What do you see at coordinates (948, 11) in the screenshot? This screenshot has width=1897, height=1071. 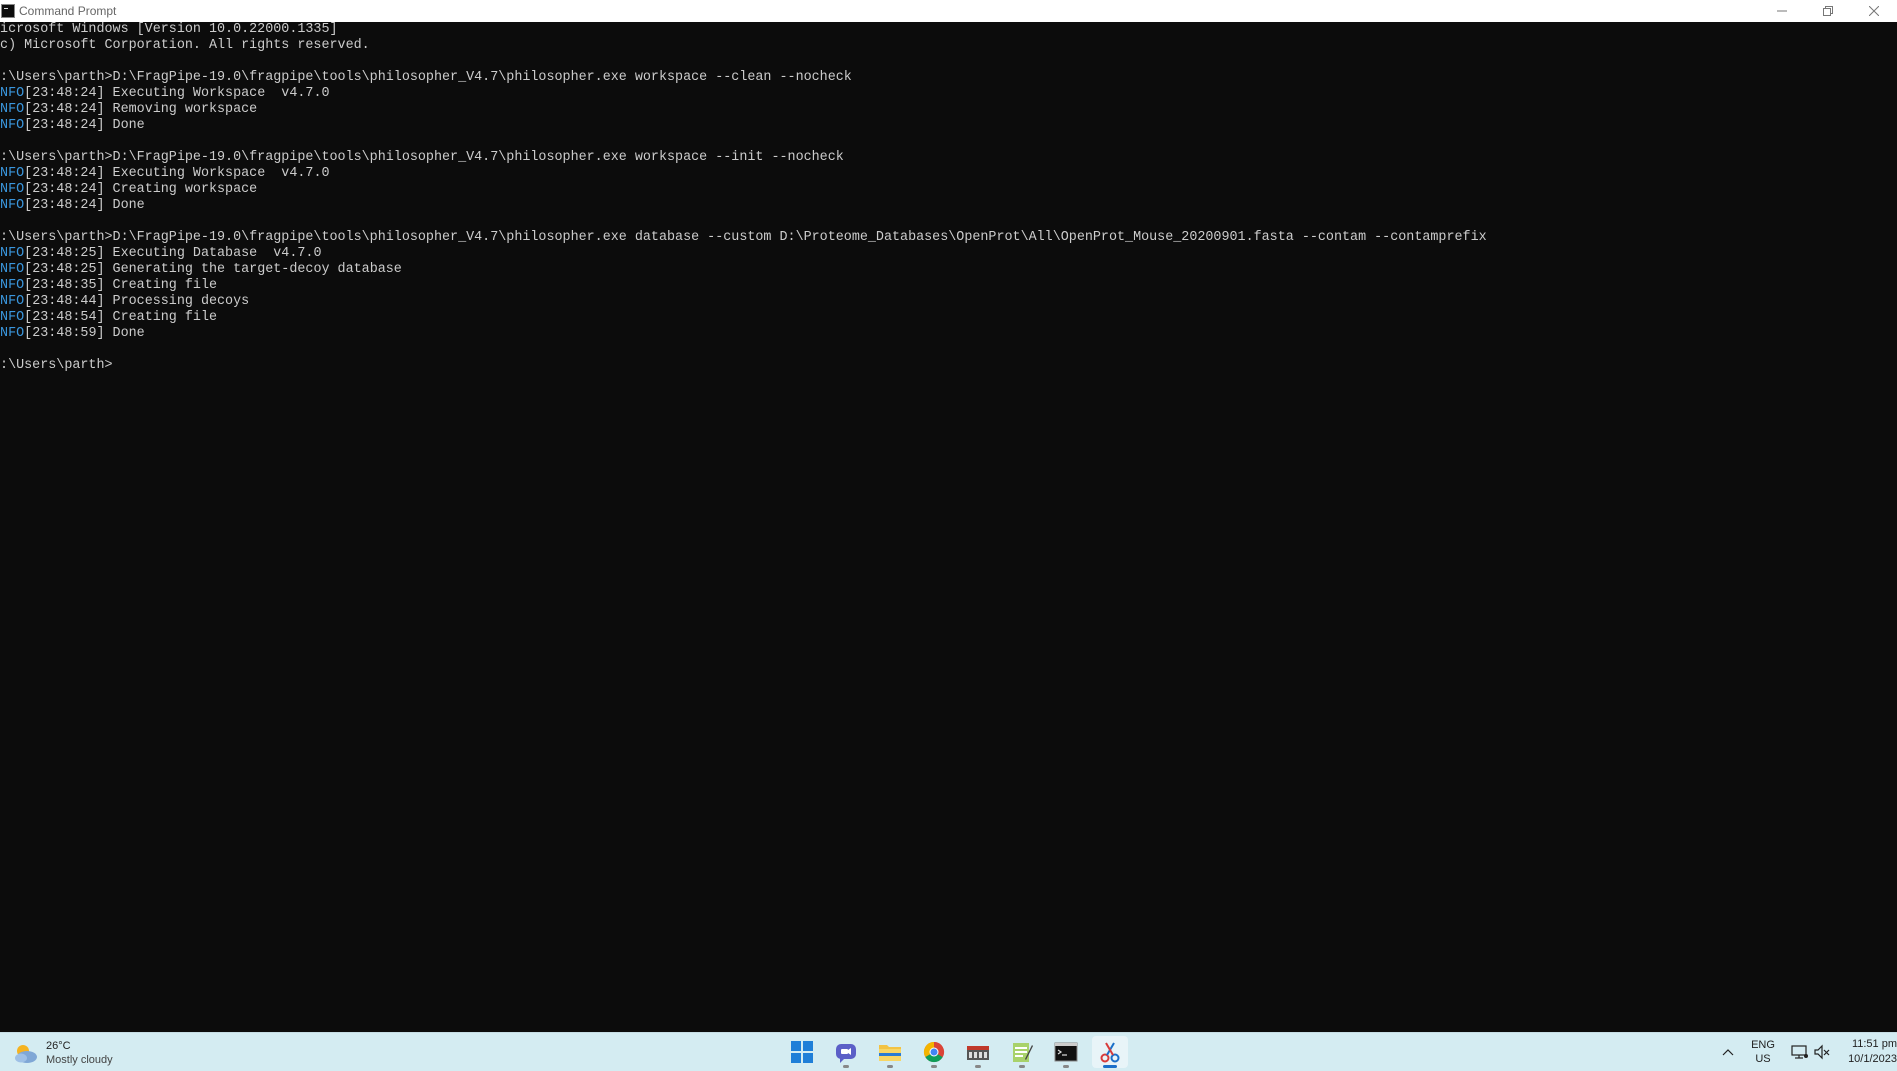 I see `title-bar: Command Prompt` at bounding box center [948, 11].